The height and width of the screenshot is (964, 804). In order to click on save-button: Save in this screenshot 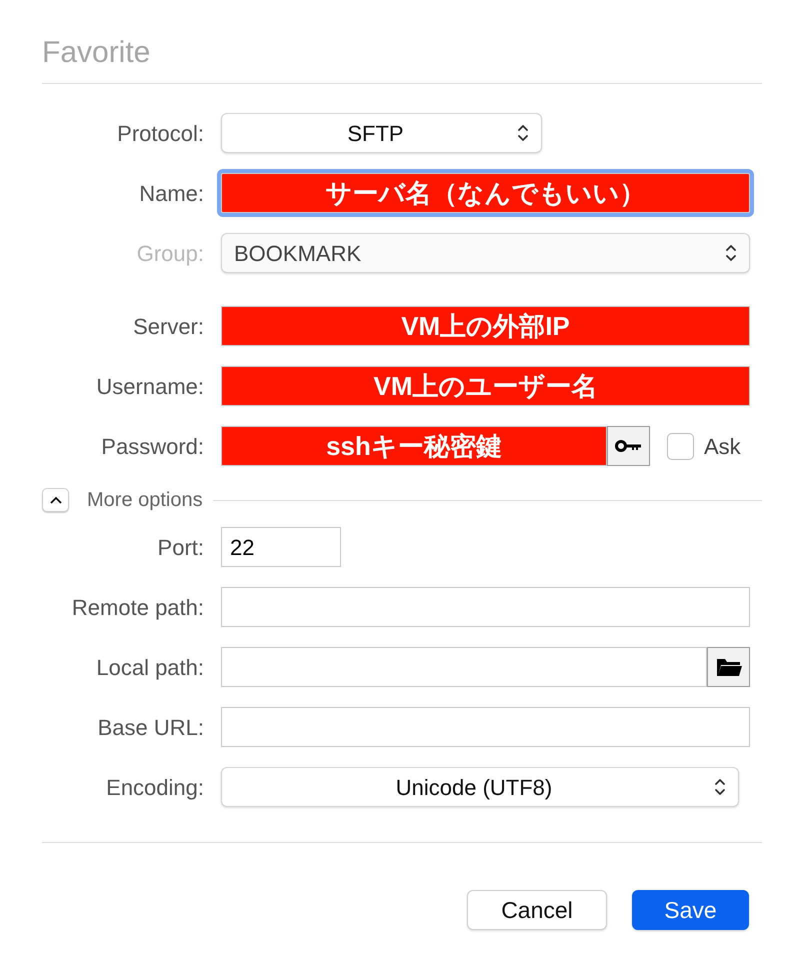, I will do `click(690, 910)`.